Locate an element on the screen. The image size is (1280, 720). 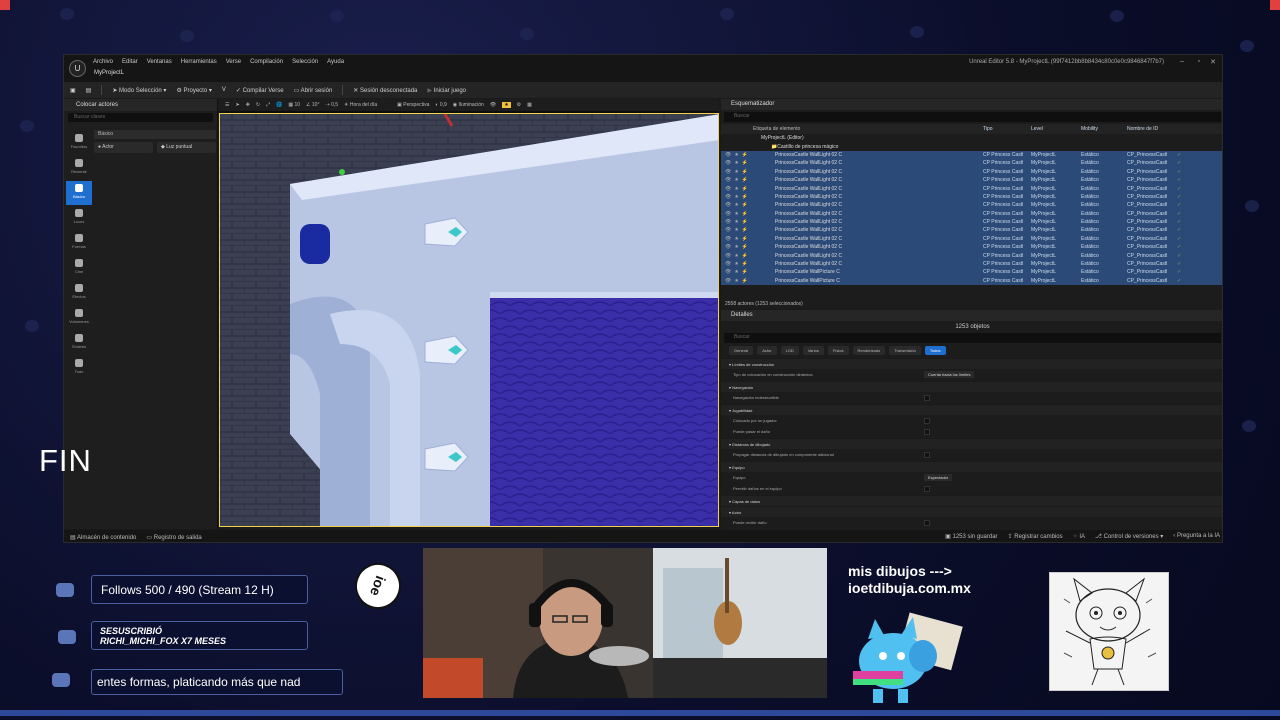
menu-herramientas: Herramientas is located at coordinates (199, 62).